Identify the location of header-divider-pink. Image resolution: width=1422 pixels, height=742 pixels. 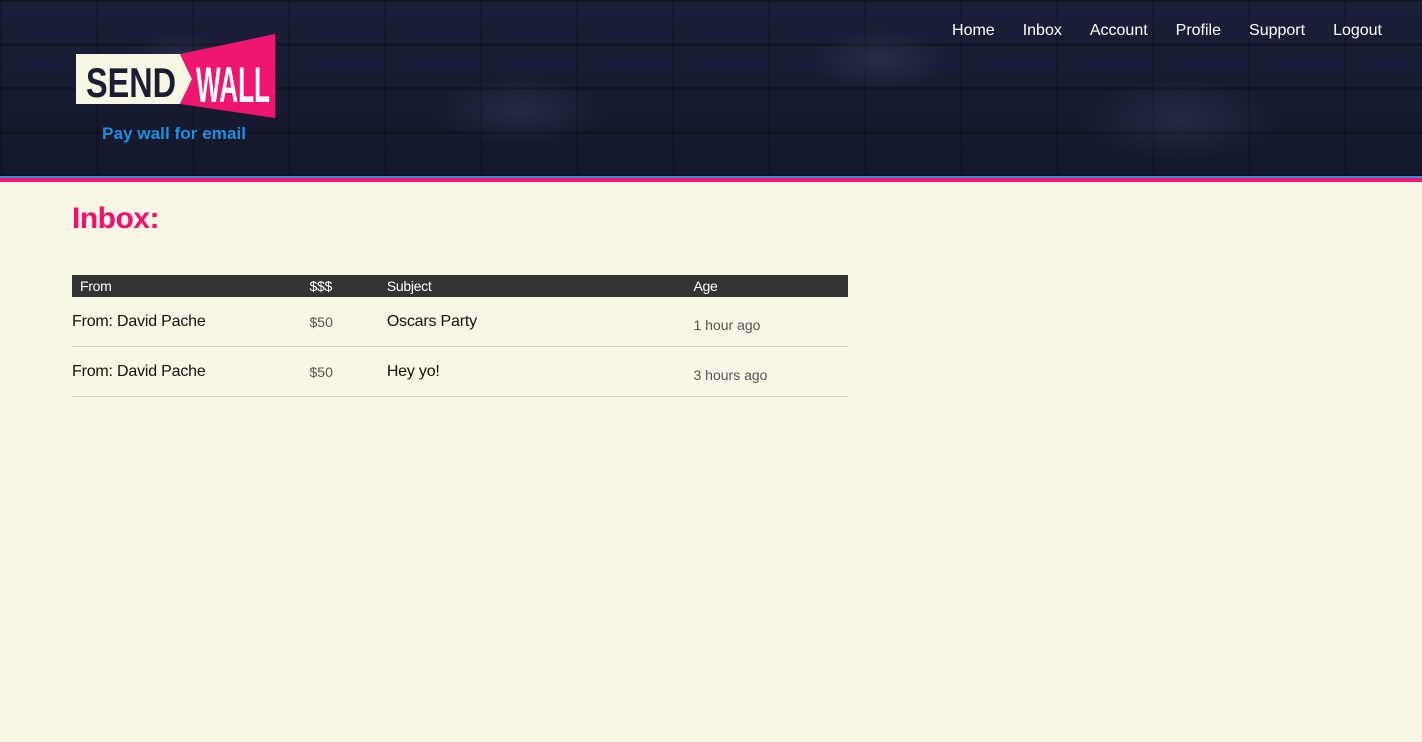
(711, 180).